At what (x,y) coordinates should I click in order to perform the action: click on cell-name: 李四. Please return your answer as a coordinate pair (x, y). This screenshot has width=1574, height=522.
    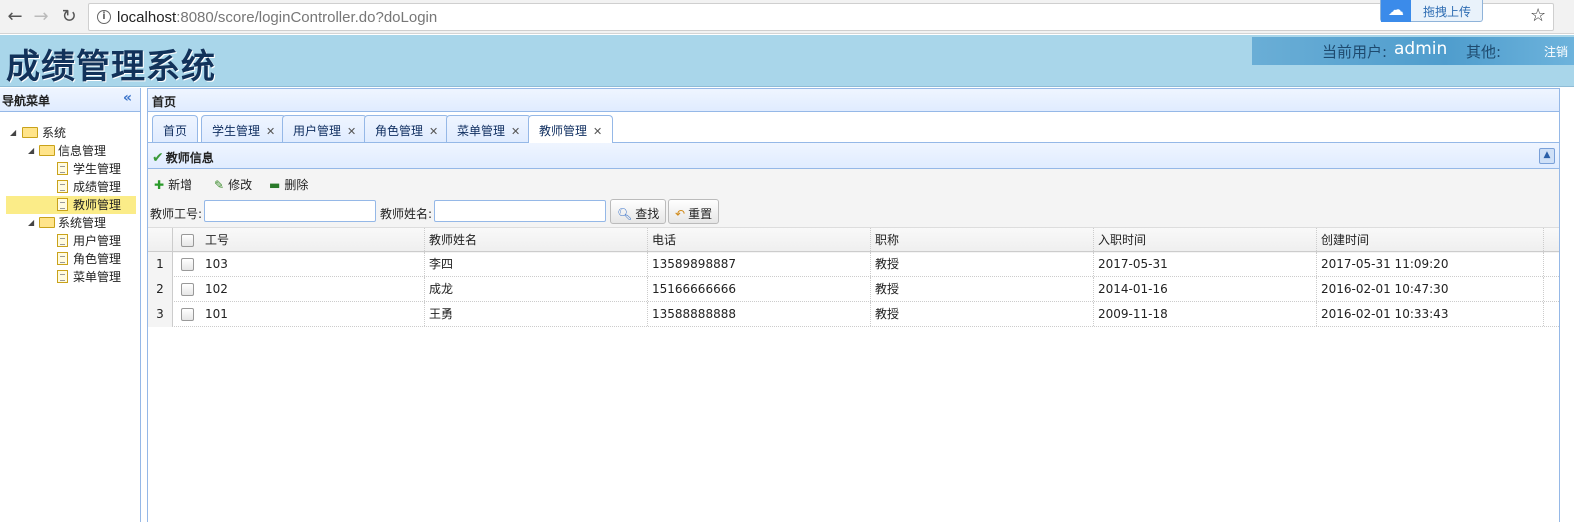
    Looking at the image, I should click on (536, 264).